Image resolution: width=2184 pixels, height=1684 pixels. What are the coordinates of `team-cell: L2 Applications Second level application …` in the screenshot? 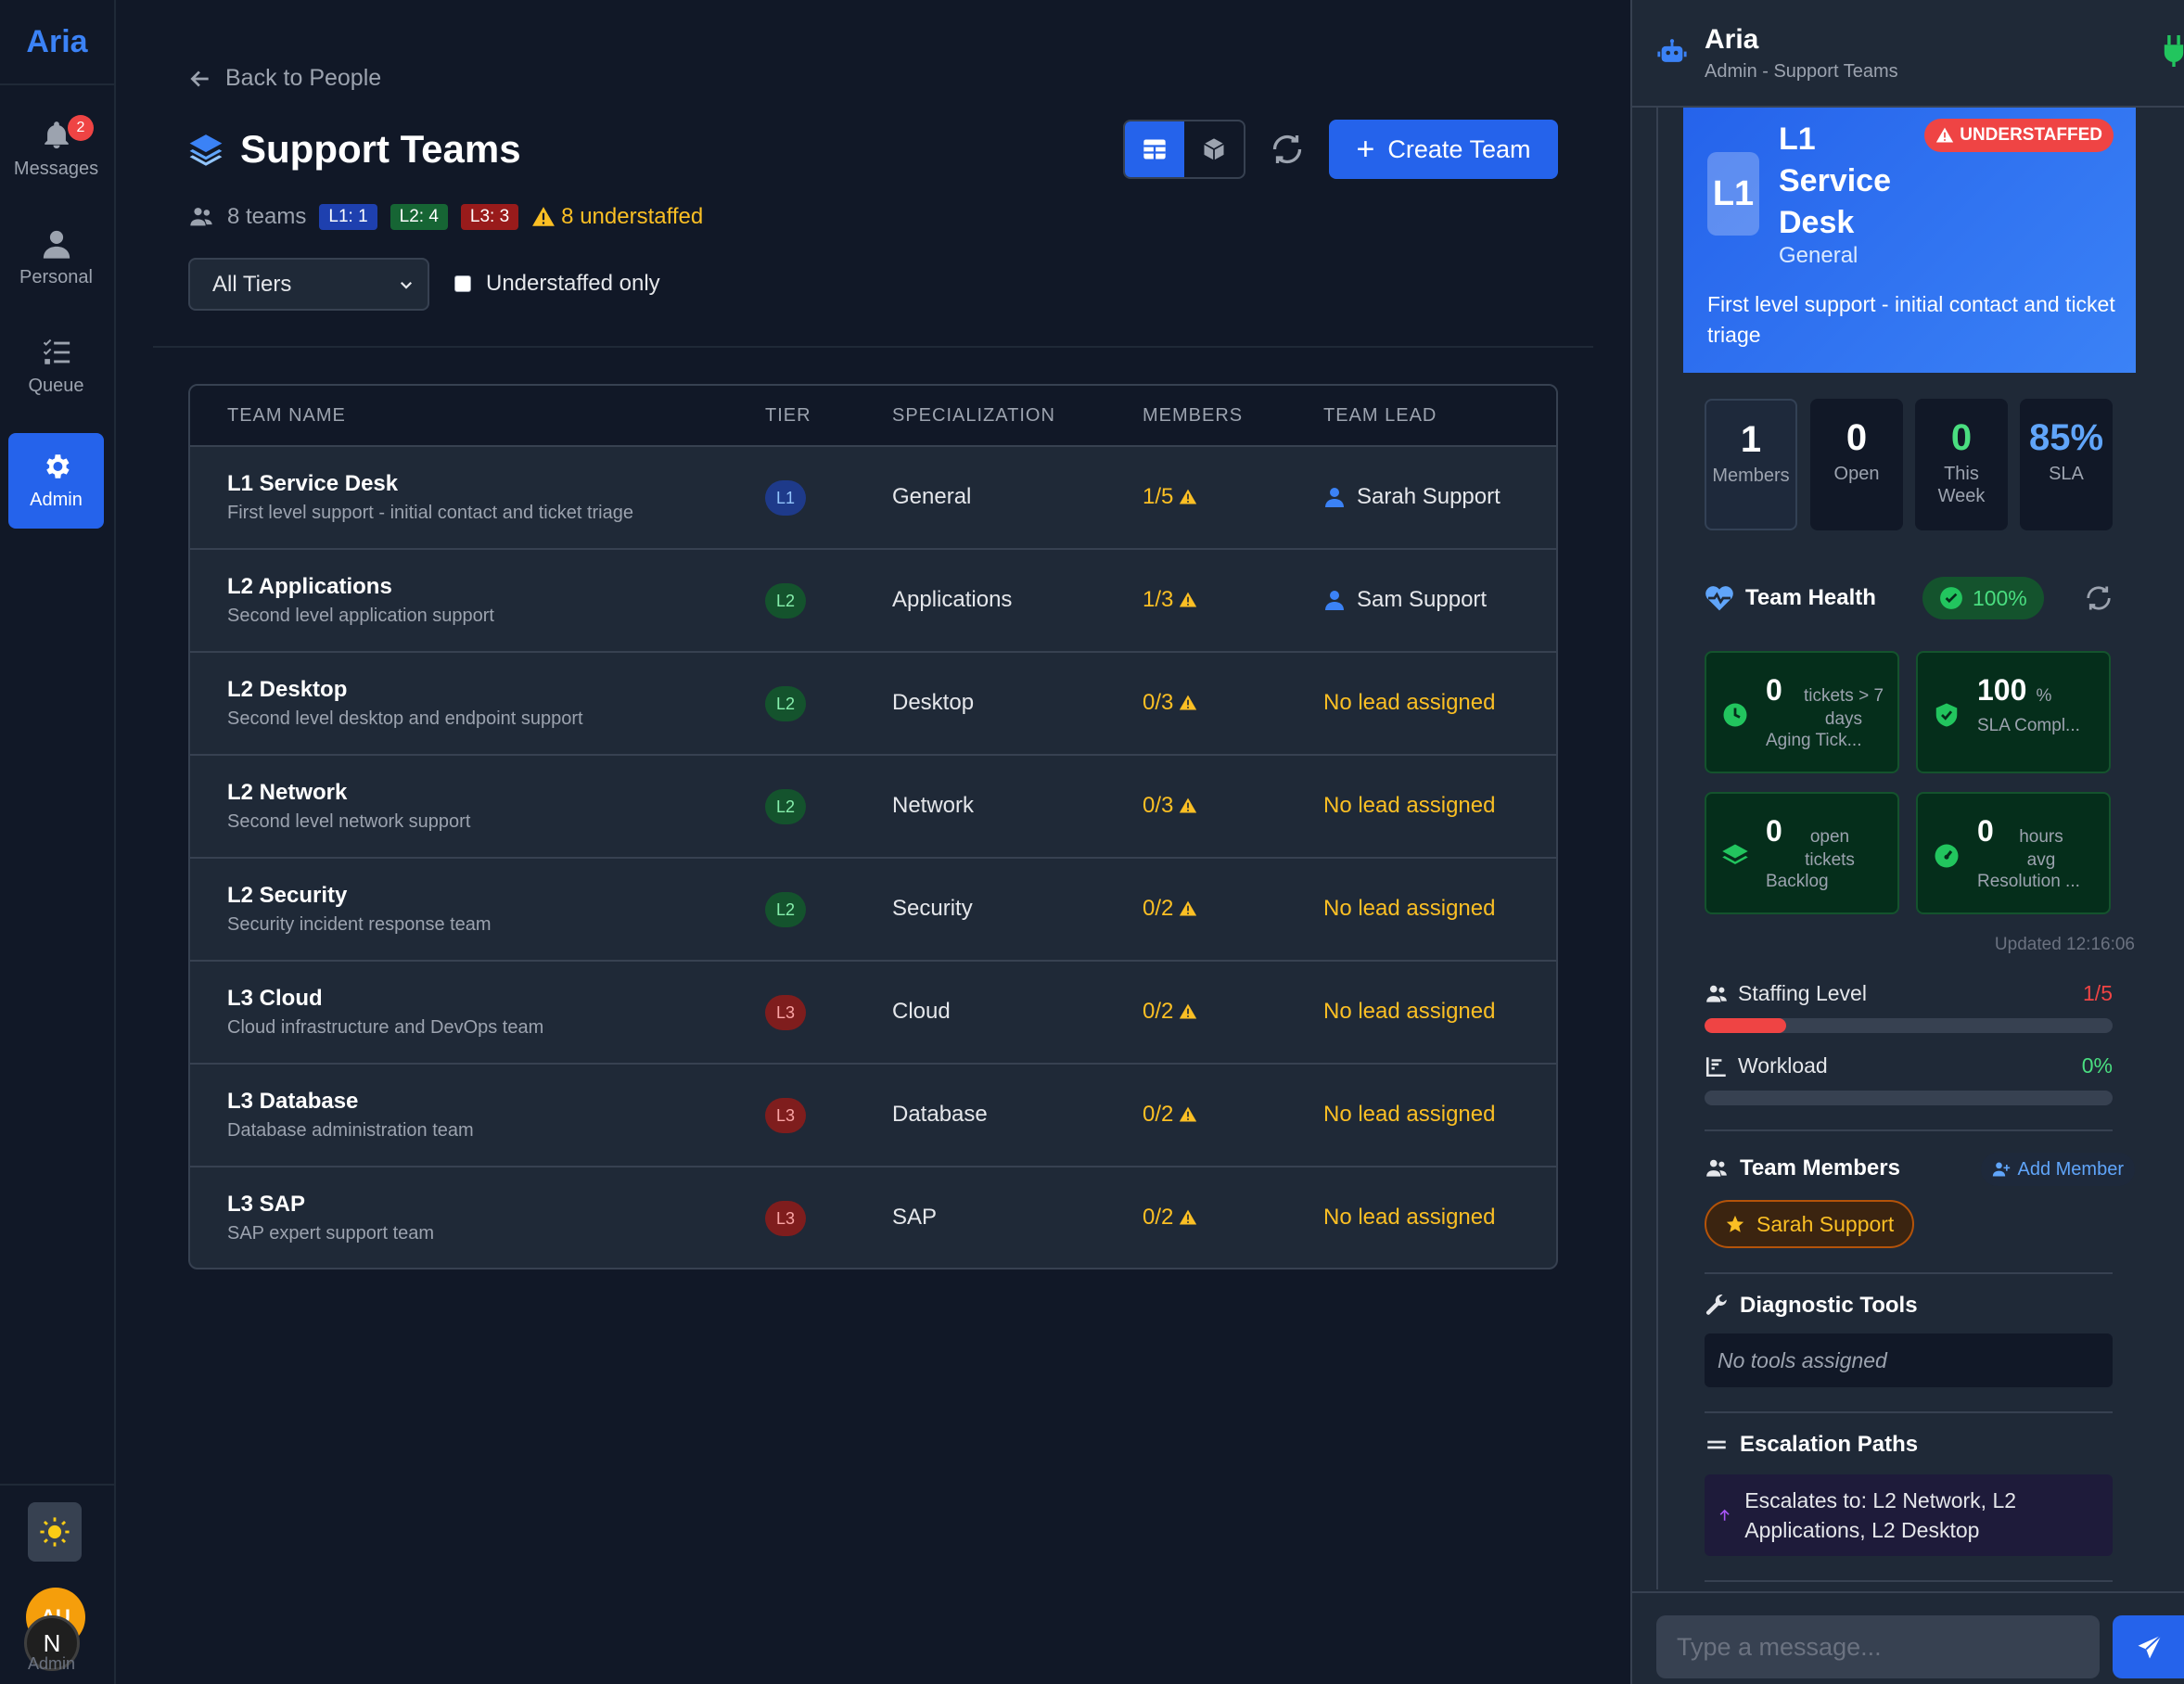 It's located at (360, 601).